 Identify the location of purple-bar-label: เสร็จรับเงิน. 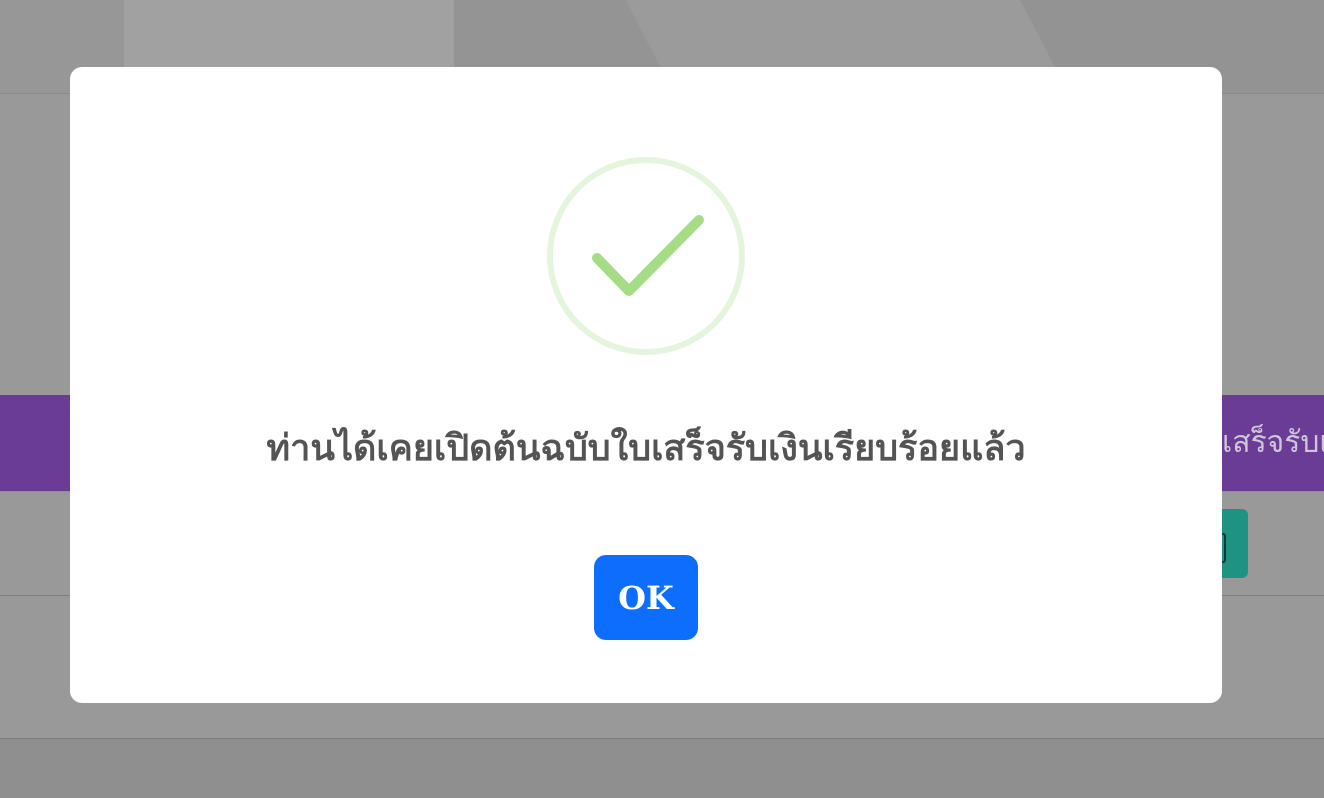
(1273, 442).